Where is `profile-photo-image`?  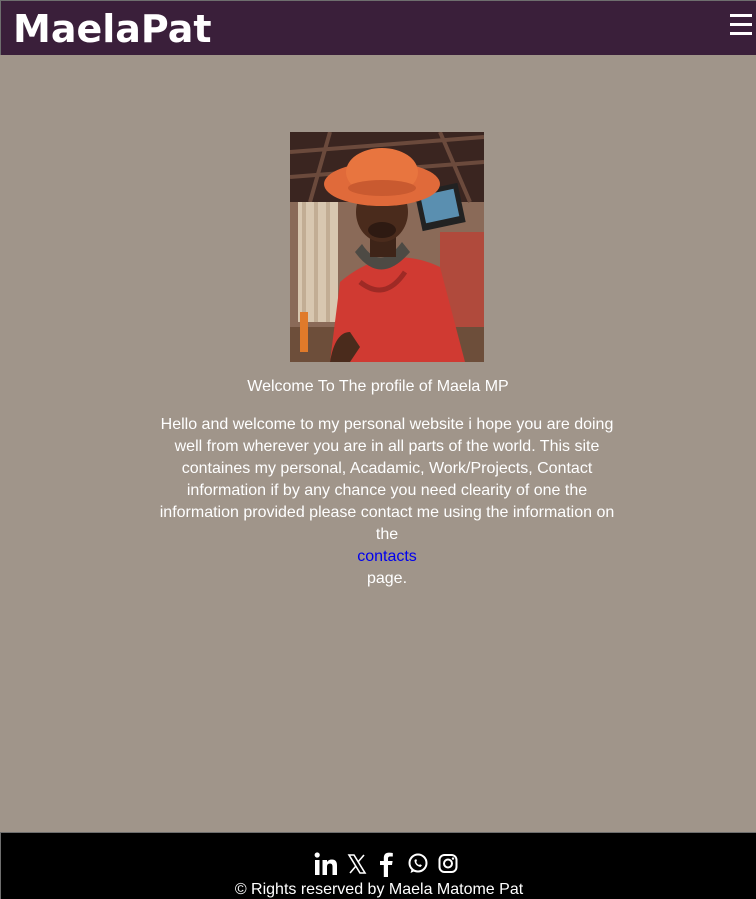
profile-photo-image is located at coordinates (387, 247).